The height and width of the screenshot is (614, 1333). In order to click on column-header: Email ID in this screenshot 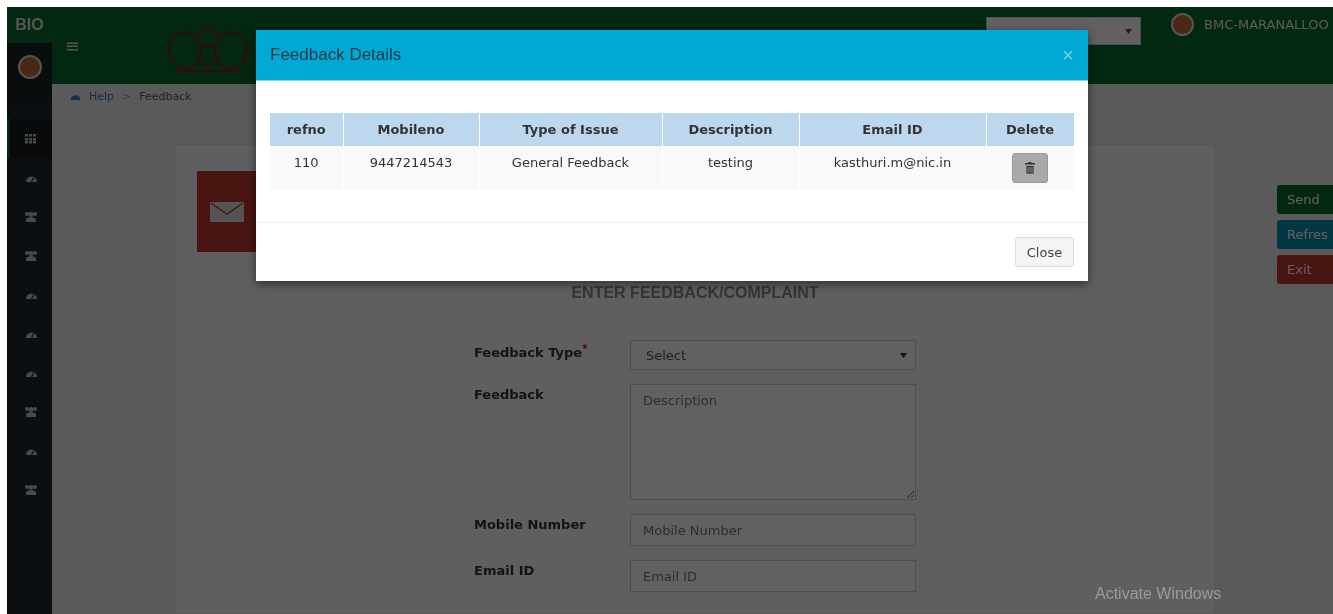, I will do `click(892, 129)`.